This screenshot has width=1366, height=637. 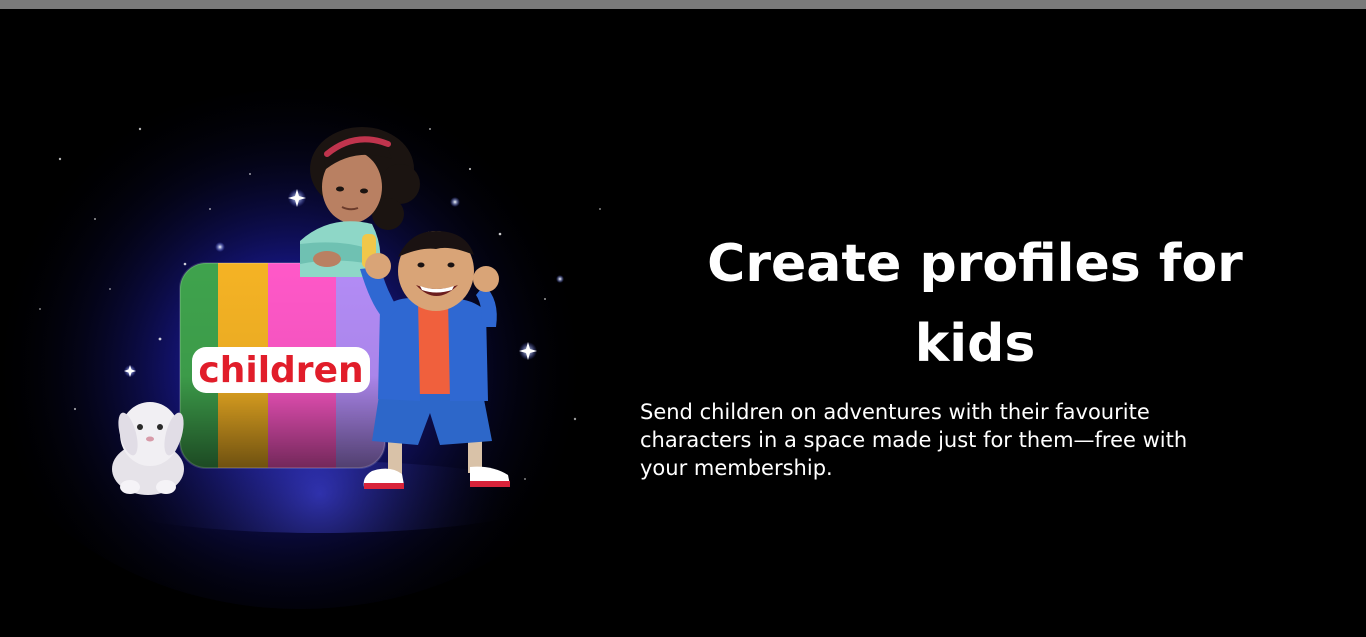 I want to click on bunny-character, so click(x=148, y=448).